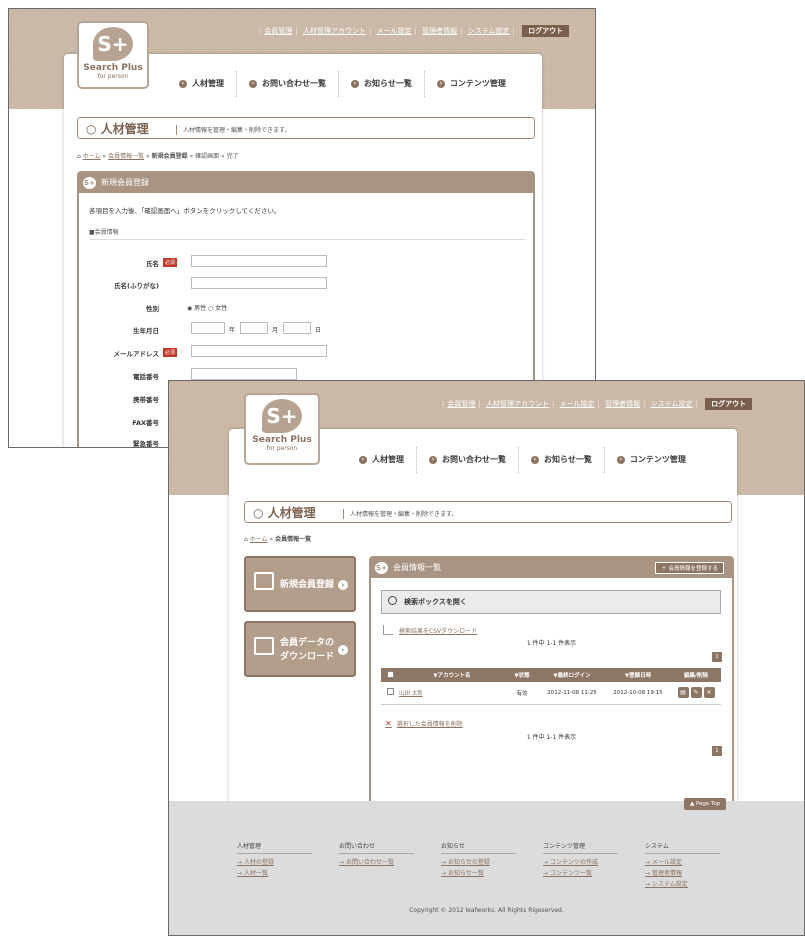  What do you see at coordinates (158, 156) in the screenshot?
I see `breadcrumb: ⌂ ホーム » 会員情報一覧 » 新規会員登録 » 確認画面 » 完了` at bounding box center [158, 156].